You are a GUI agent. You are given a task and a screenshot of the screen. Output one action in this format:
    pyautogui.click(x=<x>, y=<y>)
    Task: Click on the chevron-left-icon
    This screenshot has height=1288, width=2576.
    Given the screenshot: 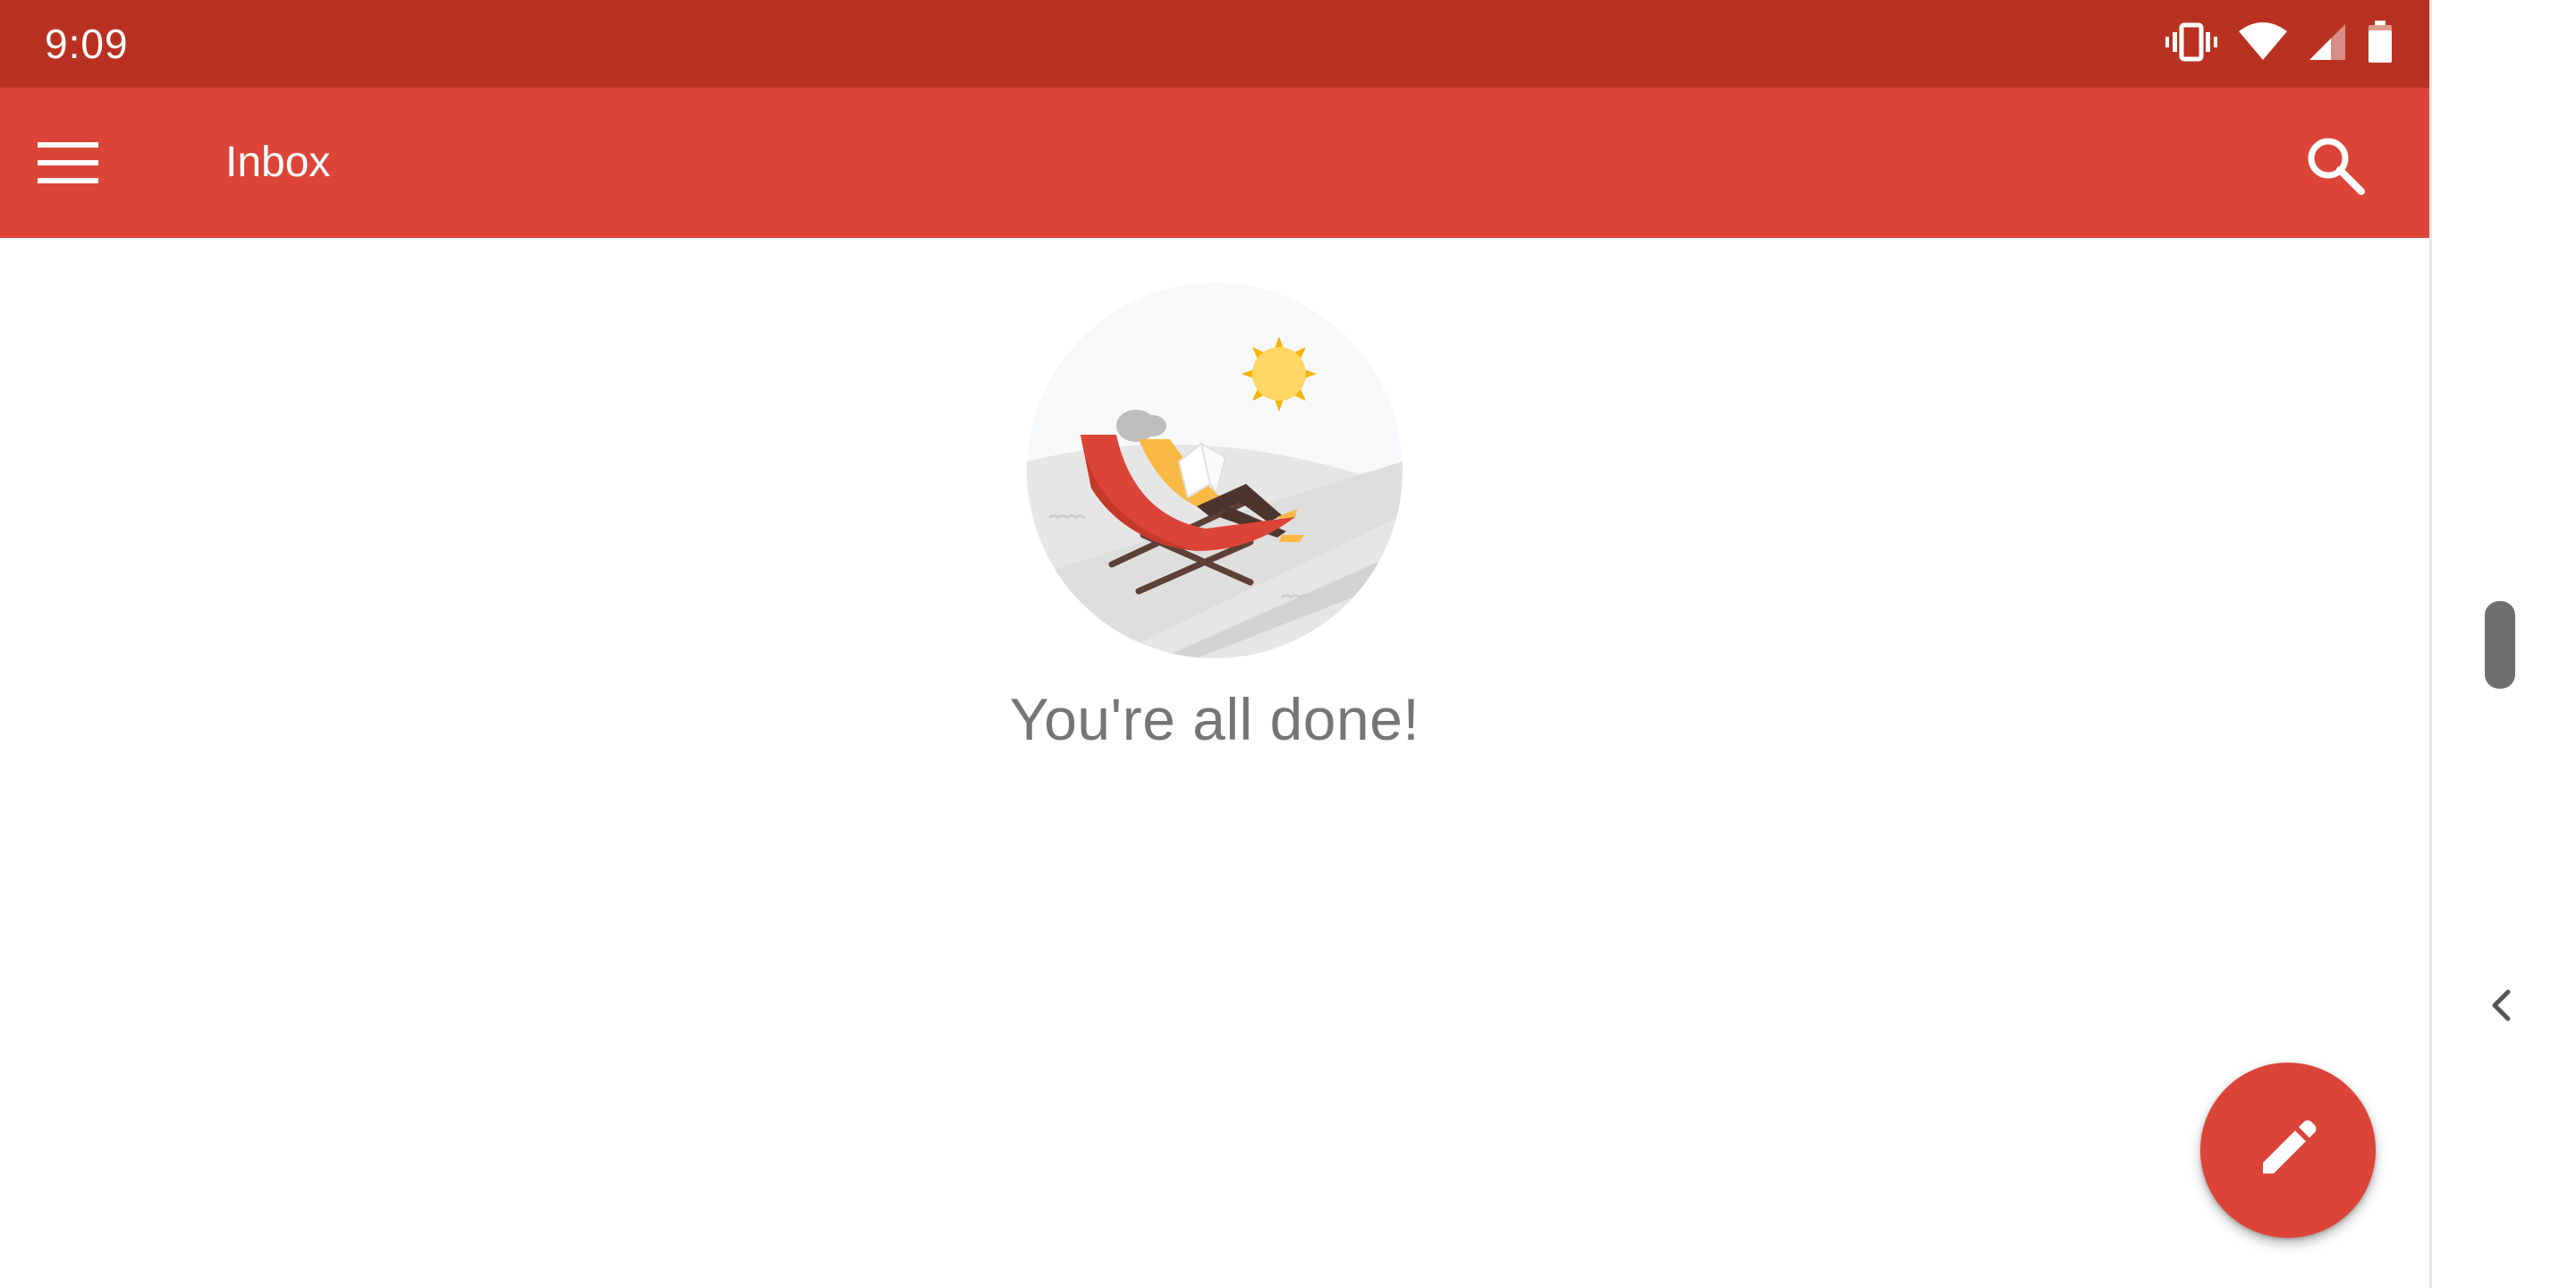 What is the action you would take?
    pyautogui.click(x=2501, y=1007)
    